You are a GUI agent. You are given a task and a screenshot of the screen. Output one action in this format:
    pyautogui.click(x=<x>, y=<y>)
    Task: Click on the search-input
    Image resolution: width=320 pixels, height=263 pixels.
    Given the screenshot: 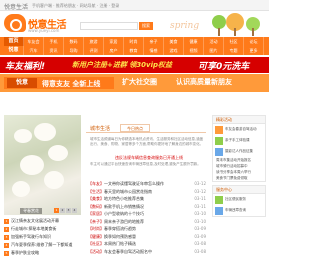 What is the action you would take?
    pyautogui.click(x=109, y=26)
    